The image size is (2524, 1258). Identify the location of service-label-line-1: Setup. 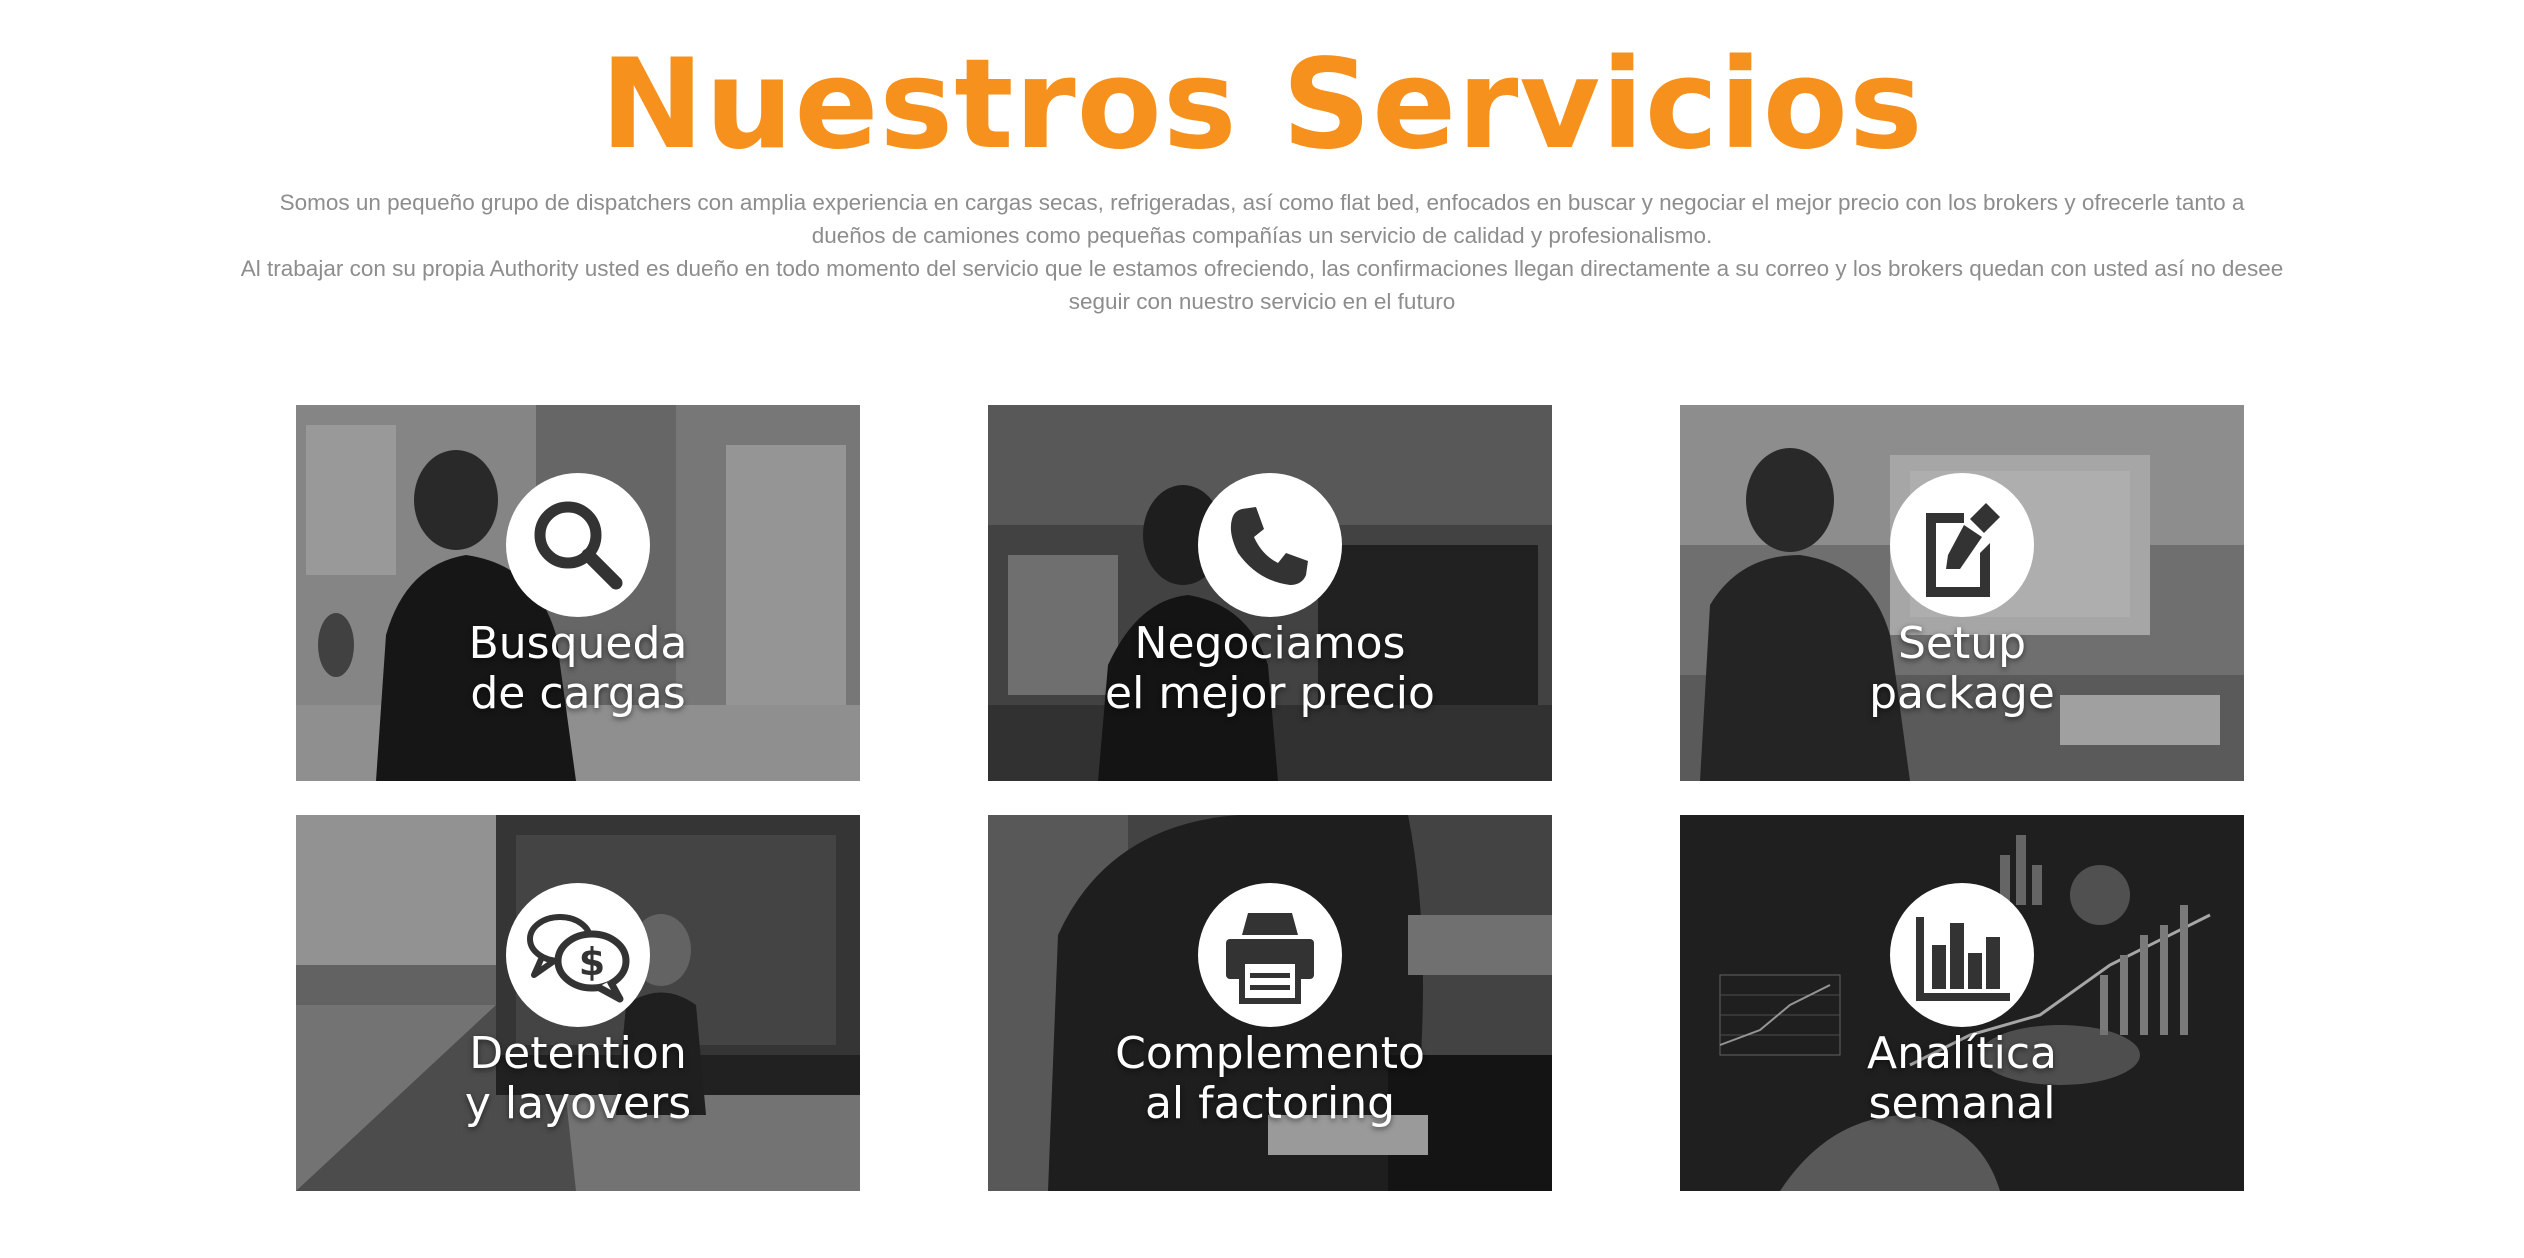
(1962, 643).